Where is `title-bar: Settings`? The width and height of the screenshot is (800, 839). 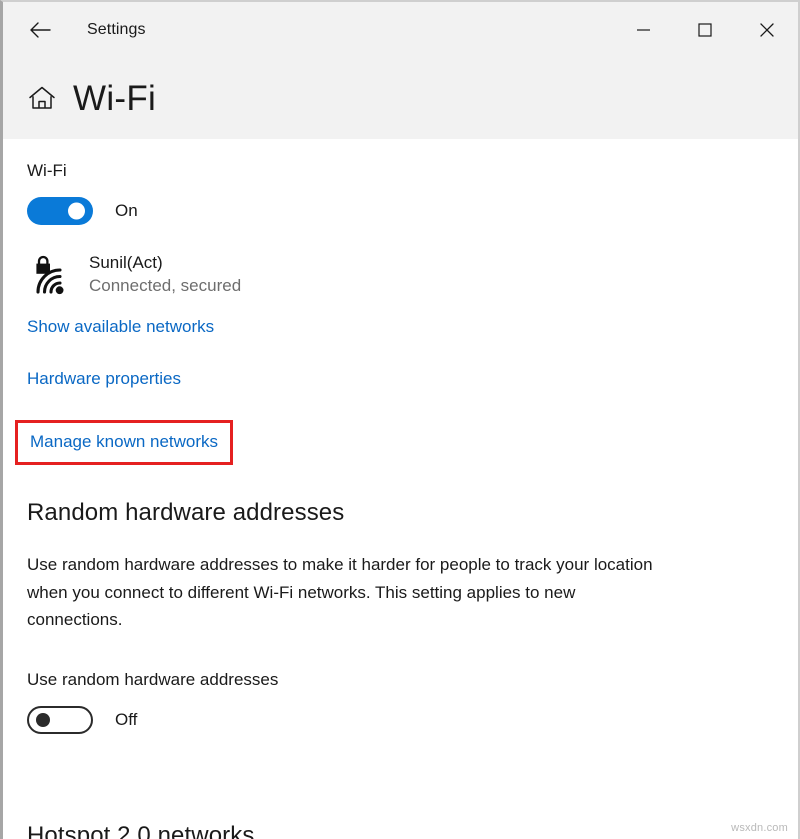
title-bar: Settings is located at coordinates (400, 29).